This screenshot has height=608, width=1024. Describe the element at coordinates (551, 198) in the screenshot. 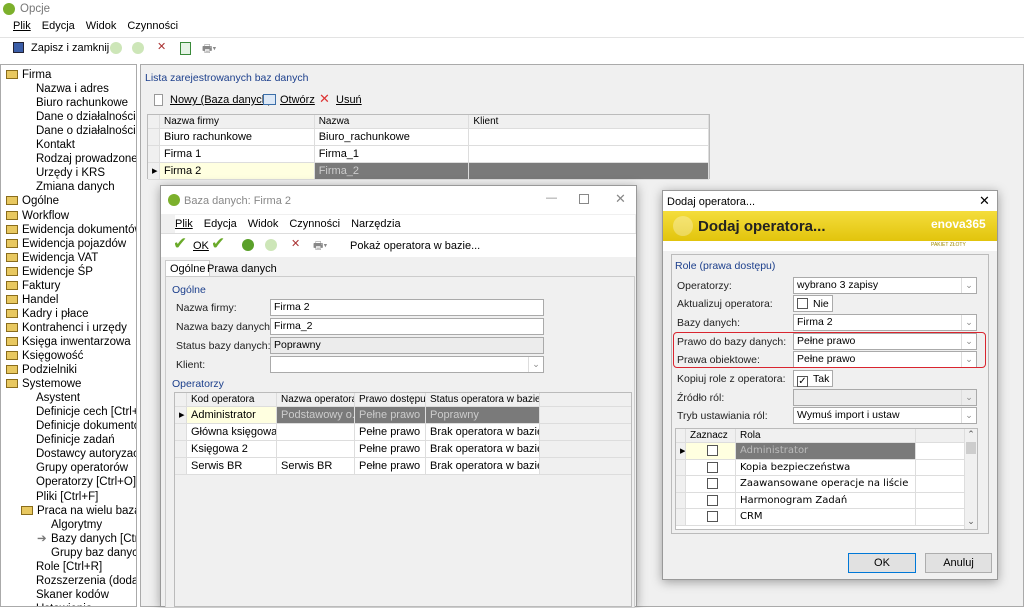

I see `minimize-button: —` at that location.